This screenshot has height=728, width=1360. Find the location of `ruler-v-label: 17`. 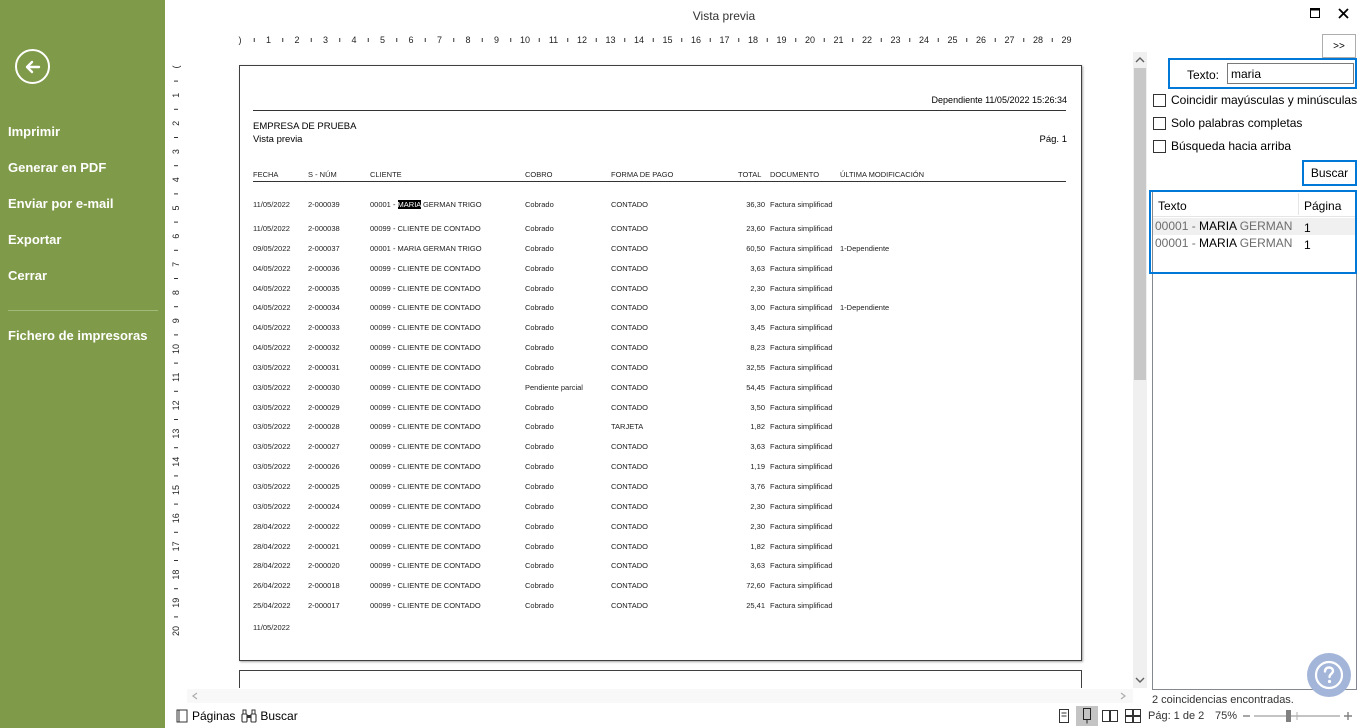

ruler-v-label: 17 is located at coordinates (176, 546).